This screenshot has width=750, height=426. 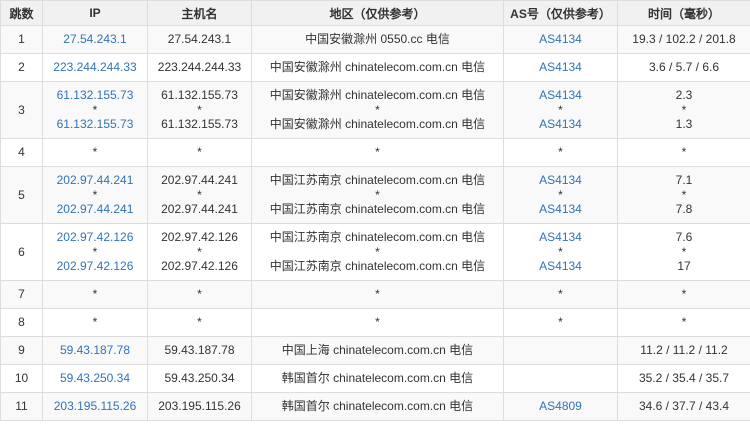 I want to click on table-row: 4 * * * * *, so click(x=375, y=152).